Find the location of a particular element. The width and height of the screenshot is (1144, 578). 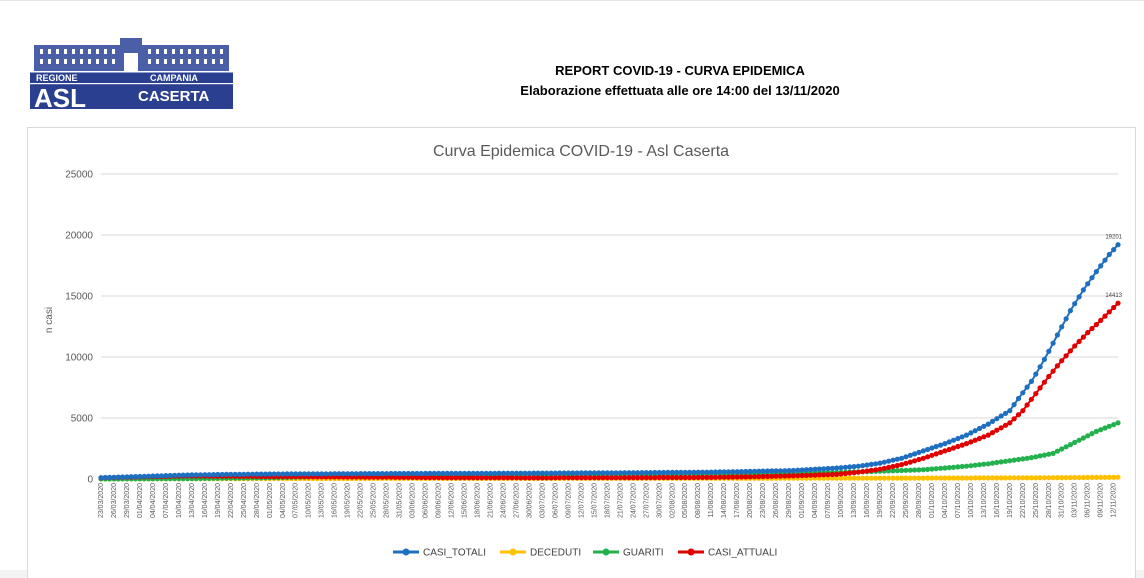

x-tick-label: 07/05/2020 is located at coordinates (296, 500).